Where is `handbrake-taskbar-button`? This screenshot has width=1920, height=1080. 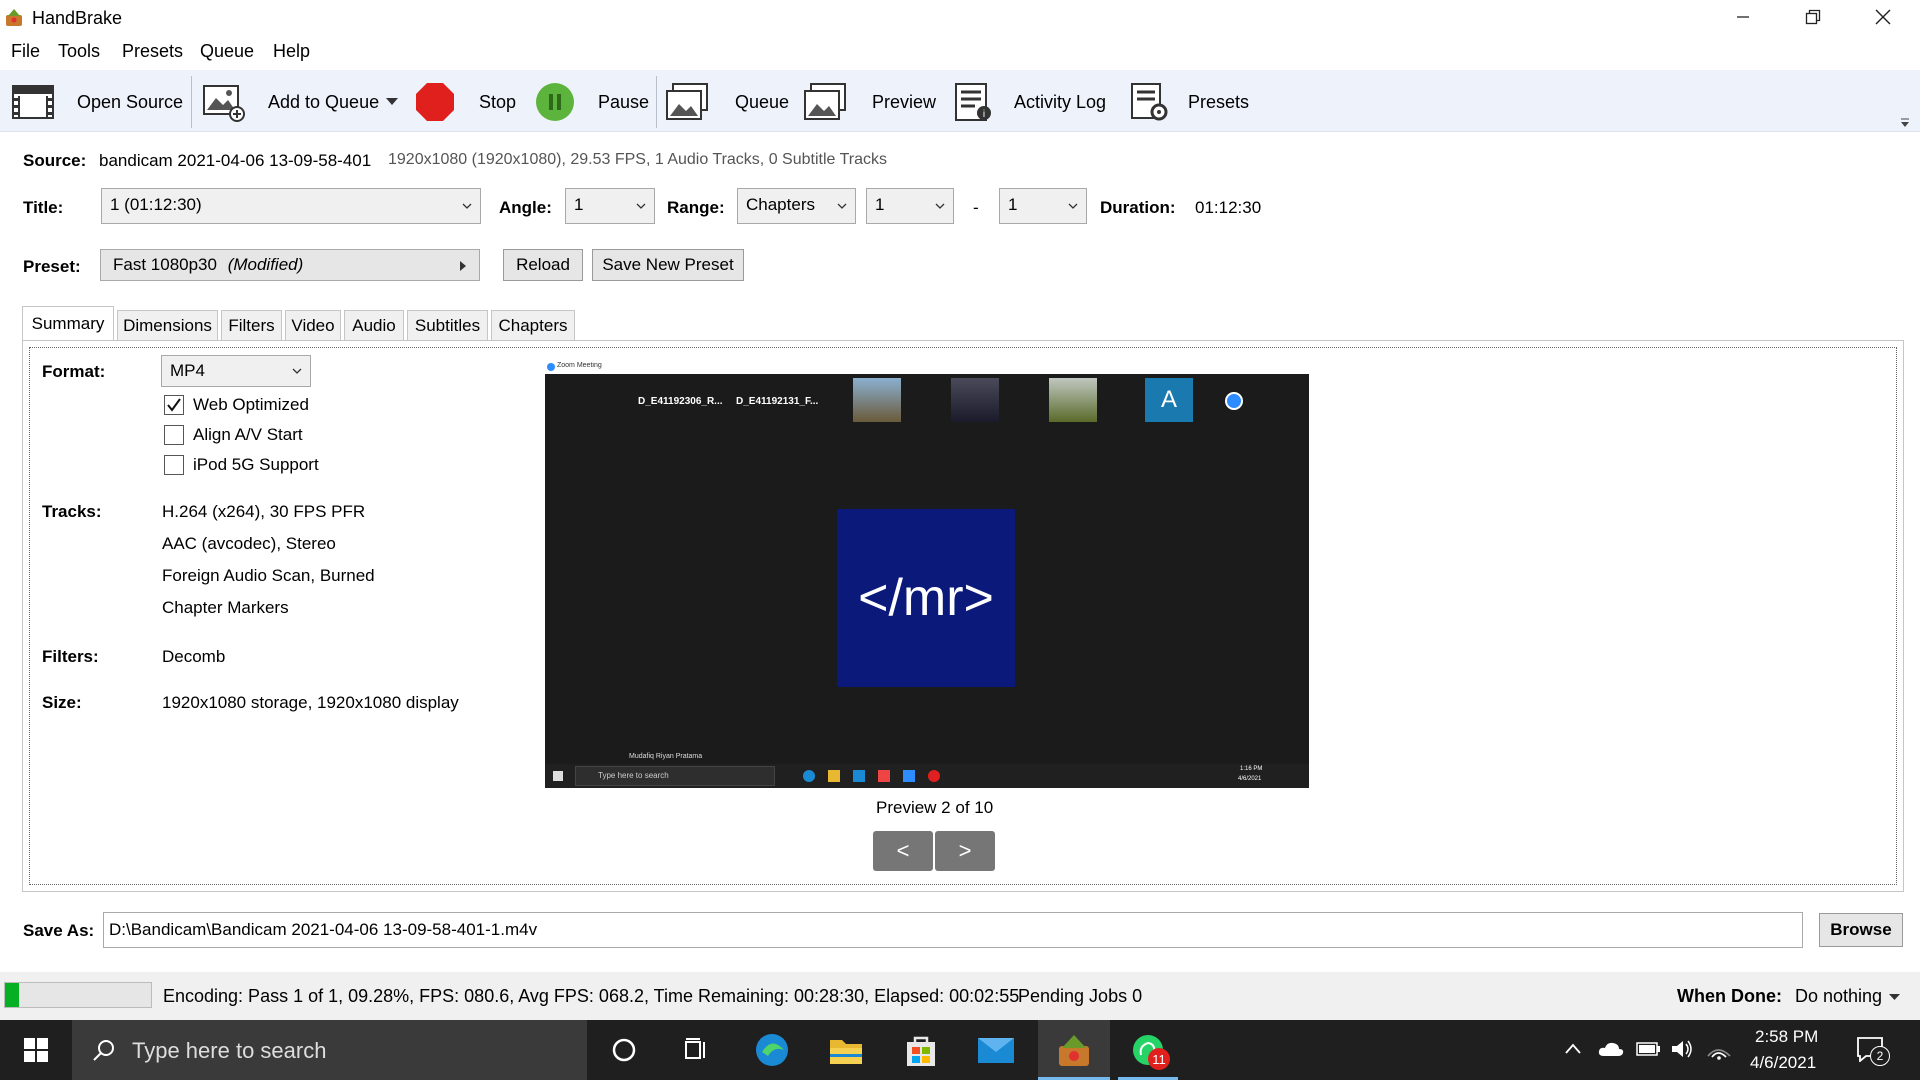
handbrake-taskbar-button is located at coordinates (1074, 1050).